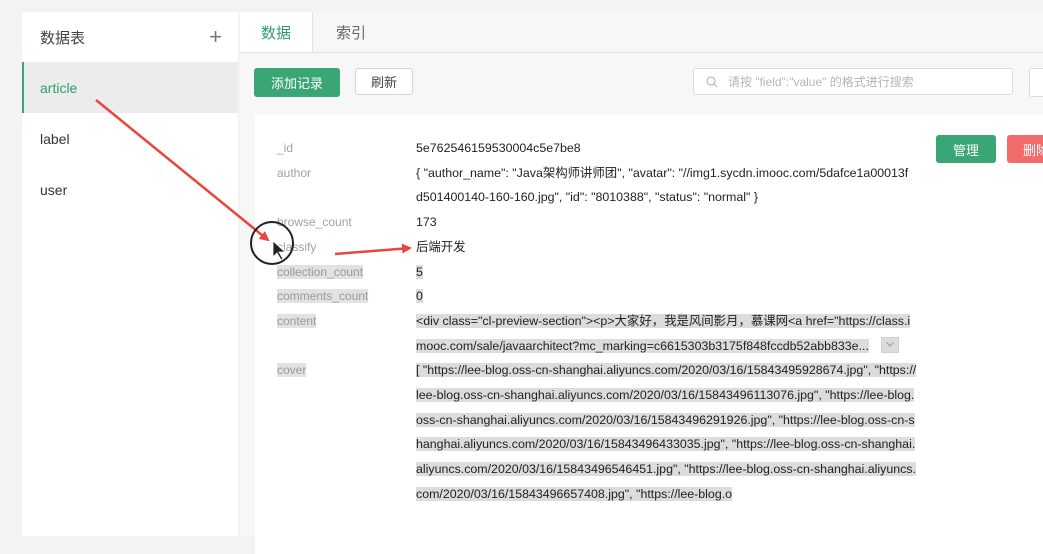 The image size is (1043, 554). What do you see at coordinates (130, 87) in the screenshot?
I see `sidebar-item-article: article` at bounding box center [130, 87].